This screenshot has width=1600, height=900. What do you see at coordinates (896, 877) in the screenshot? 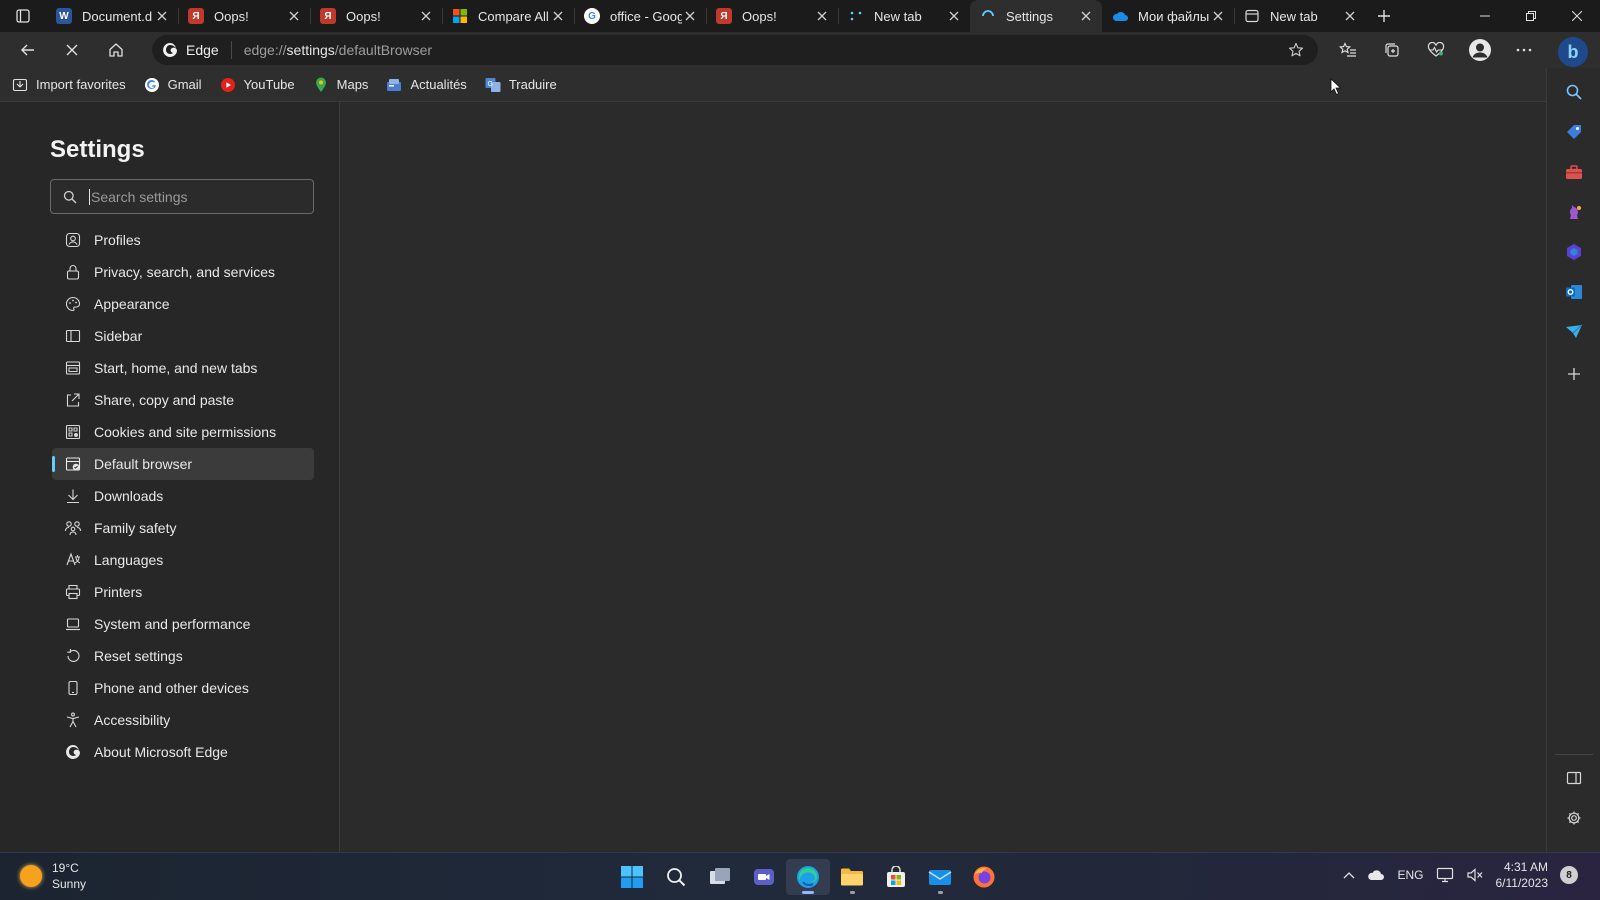
I see `store-button` at bounding box center [896, 877].